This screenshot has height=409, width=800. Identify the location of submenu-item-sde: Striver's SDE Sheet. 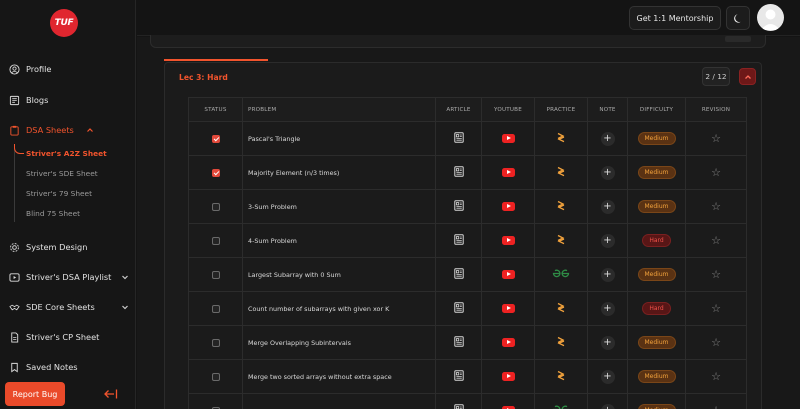
(62, 173).